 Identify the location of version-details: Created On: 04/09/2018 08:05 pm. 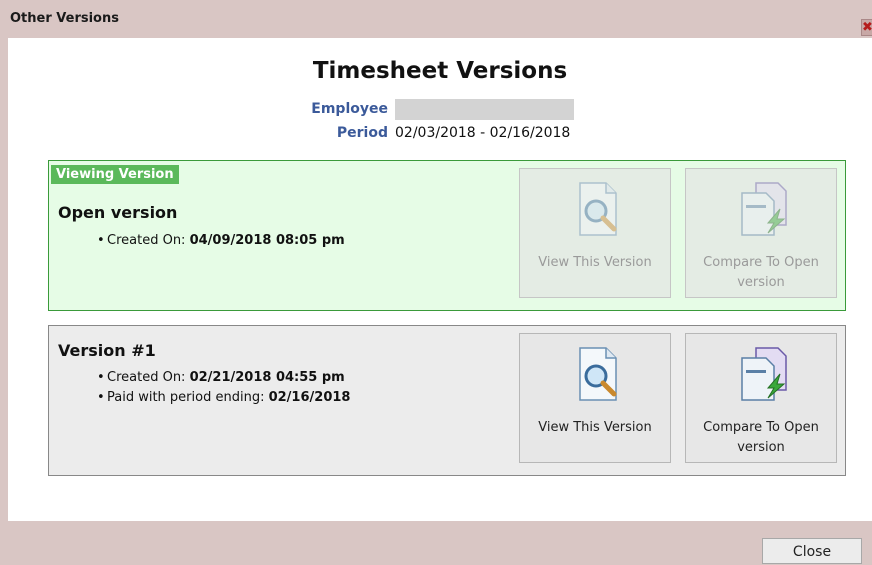
(221, 241).